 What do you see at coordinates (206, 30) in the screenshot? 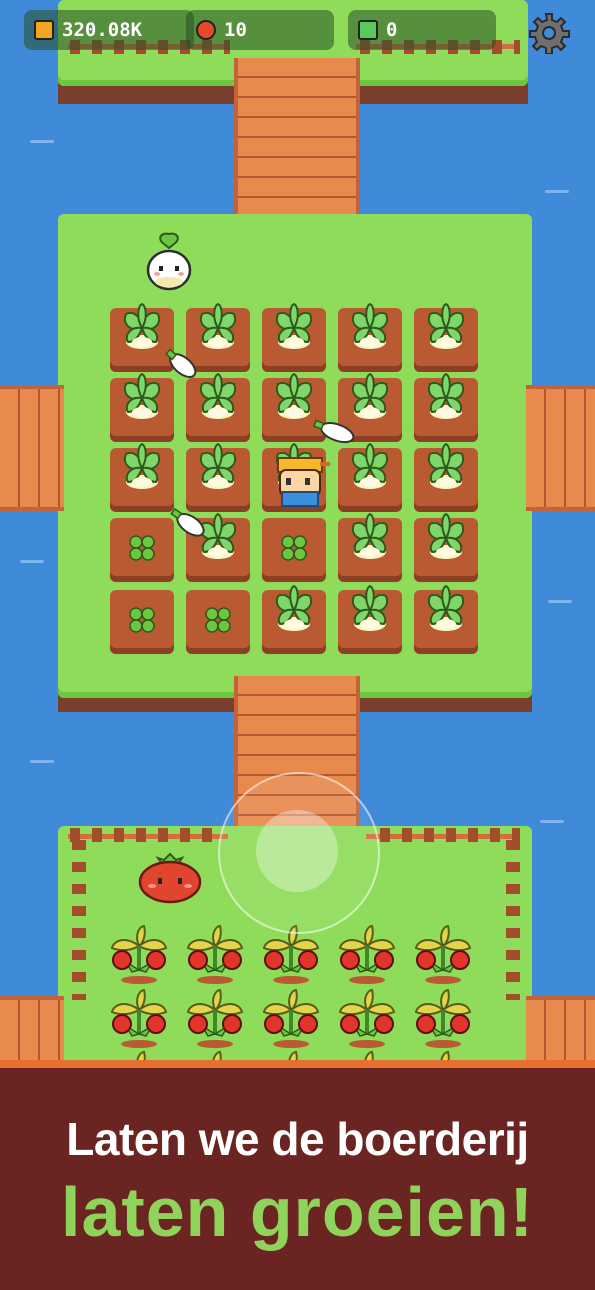
I see `tomato-seed-icon` at bounding box center [206, 30].